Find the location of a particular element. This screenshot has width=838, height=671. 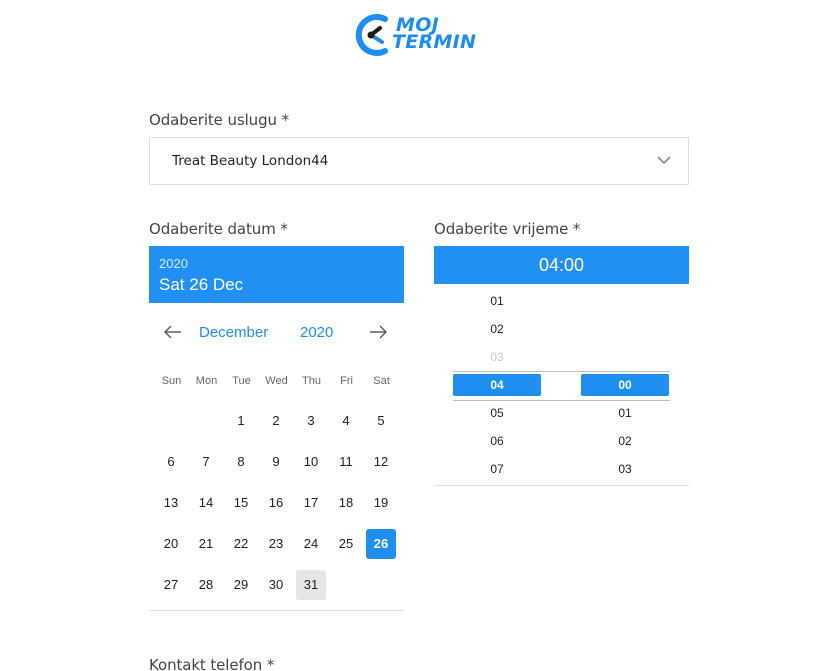

minute-option-00: 00 is located at coordinates (625, 385).